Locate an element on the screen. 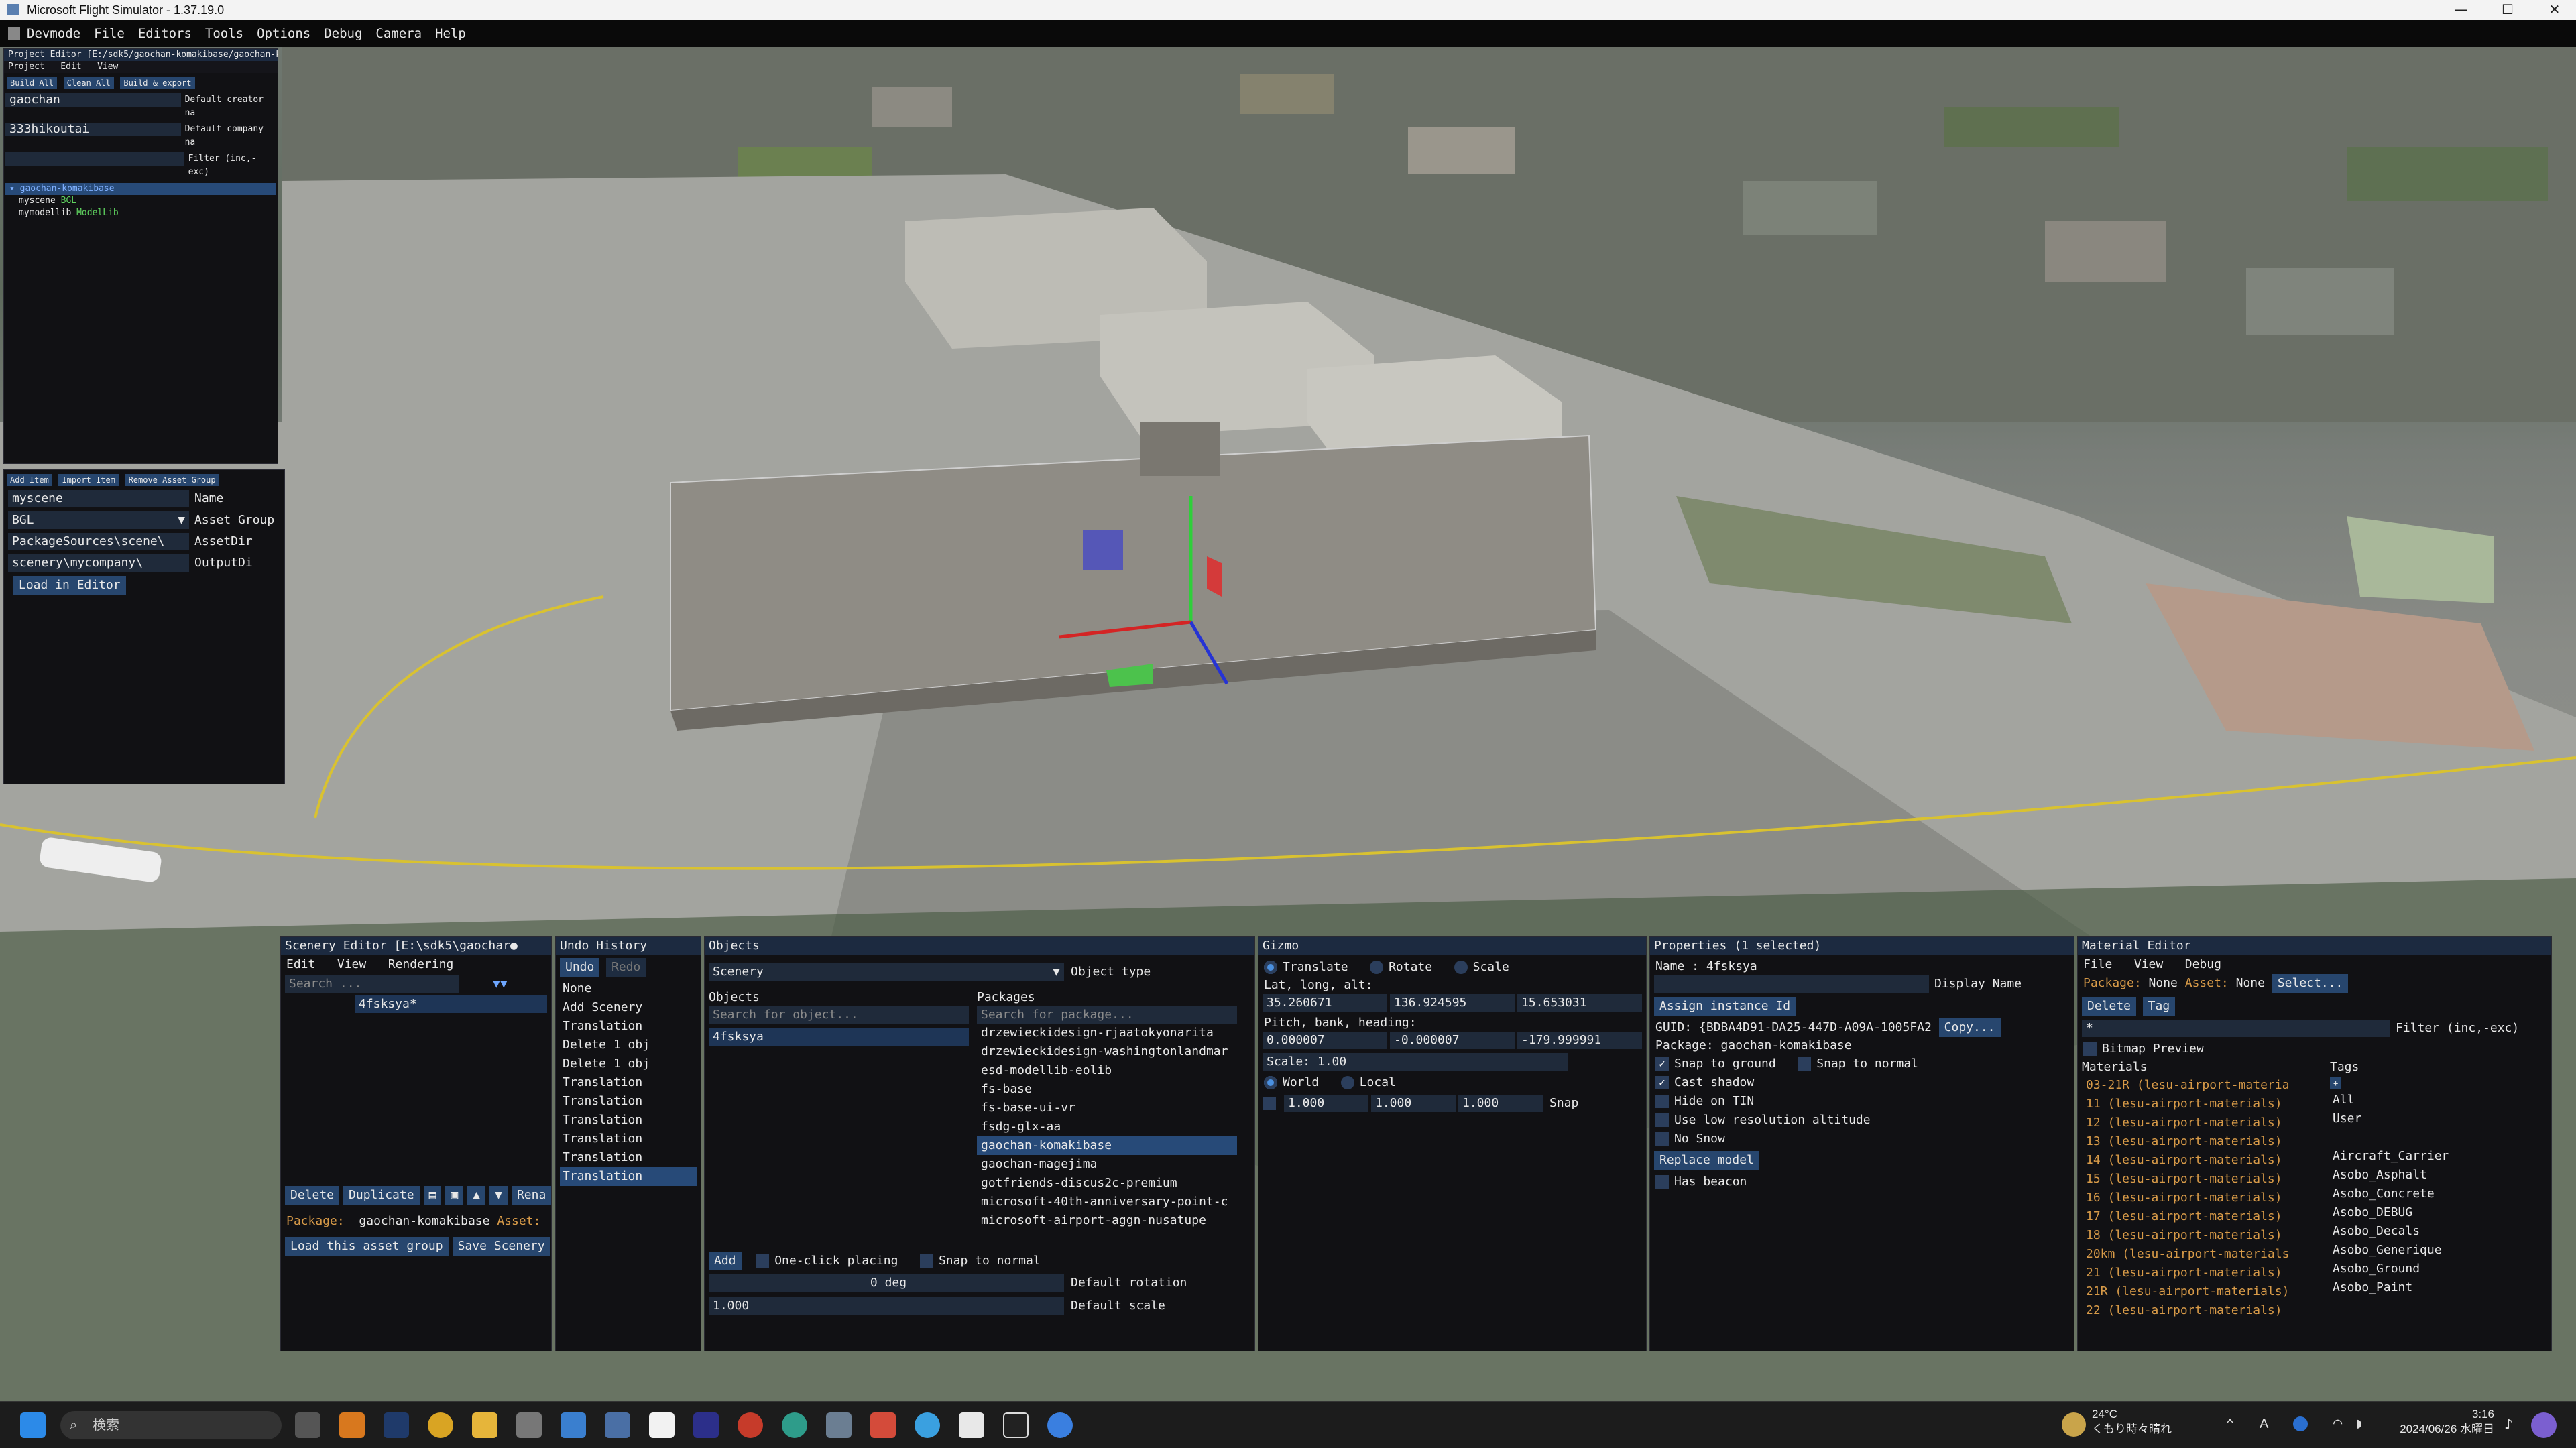 This screenshot has height=1448, width=2576. filter-icon: ▼▼ is located at coordinates (483, 984).